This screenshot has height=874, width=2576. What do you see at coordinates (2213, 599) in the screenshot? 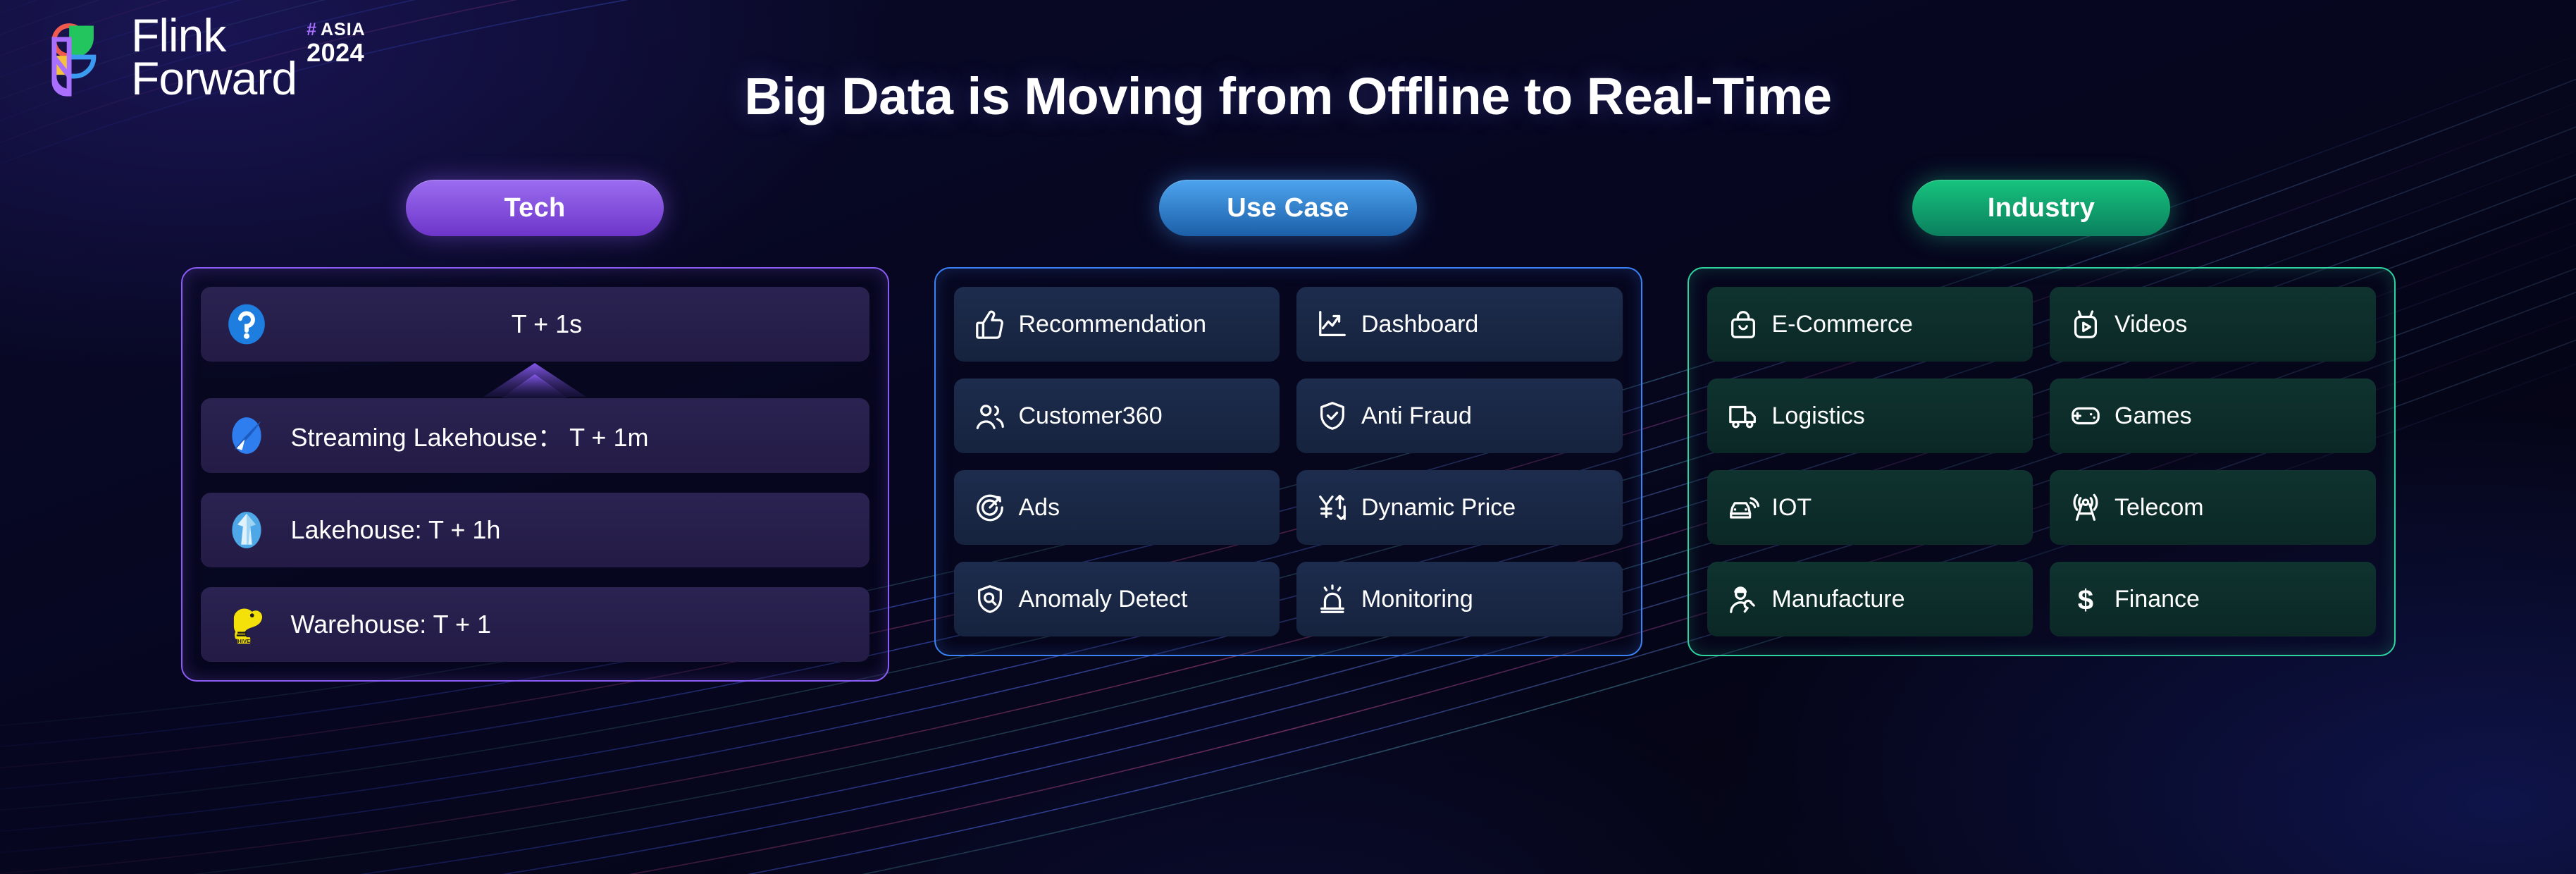
I see `industry-card-finance: $ Finance` at bounding box center [2213, 599].